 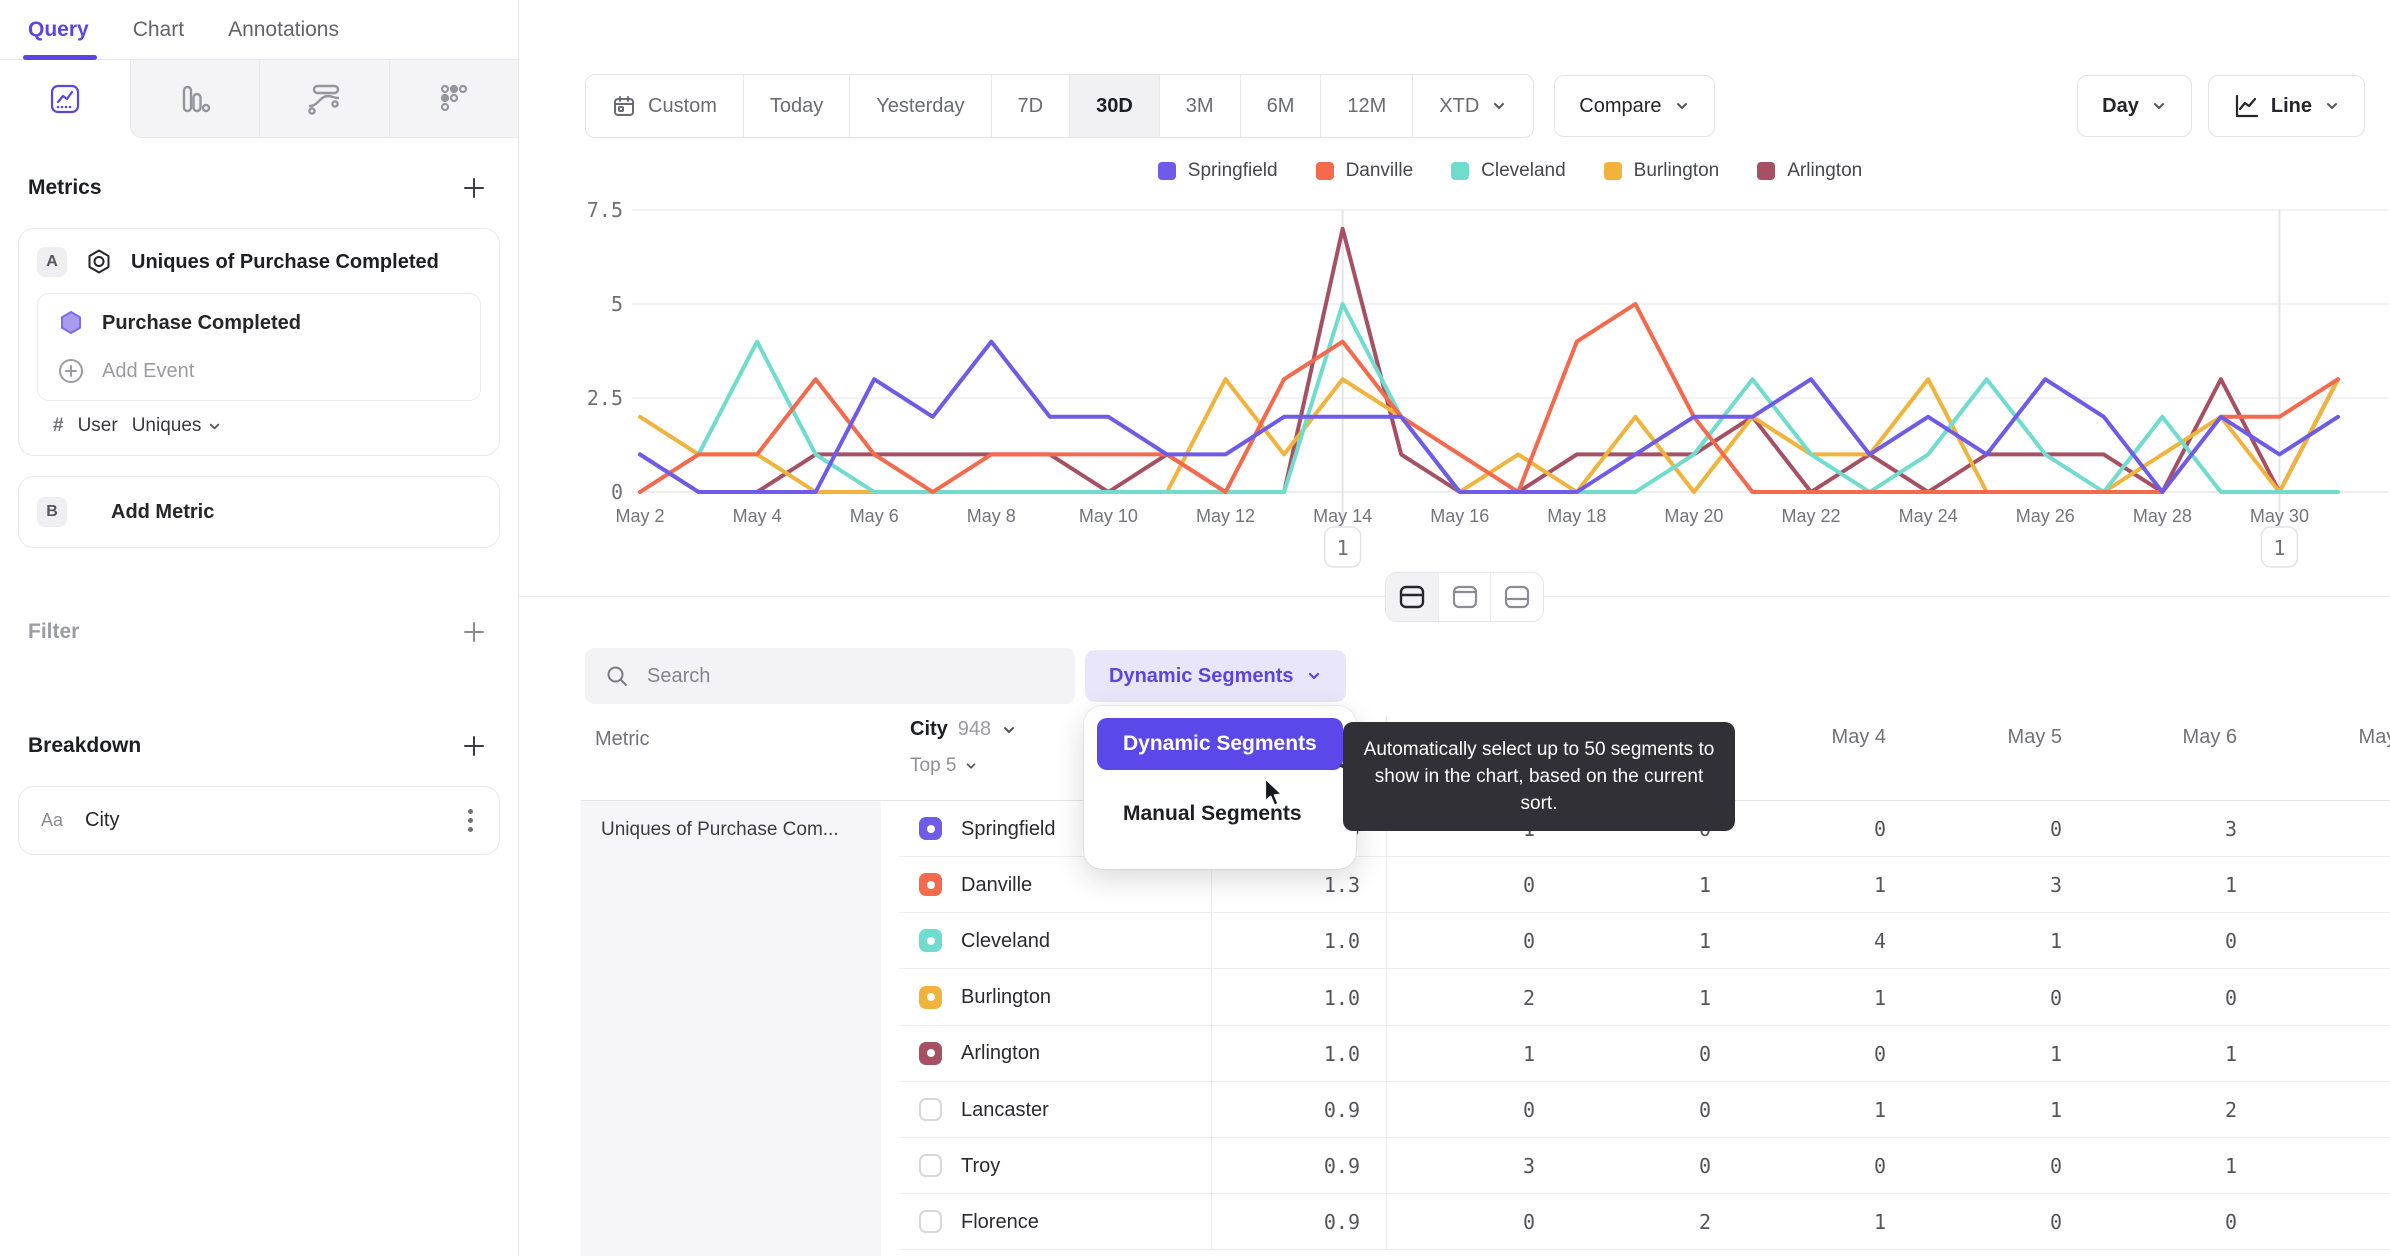 I want to click on scatter-dots-icon, so click(x=454, y=99).